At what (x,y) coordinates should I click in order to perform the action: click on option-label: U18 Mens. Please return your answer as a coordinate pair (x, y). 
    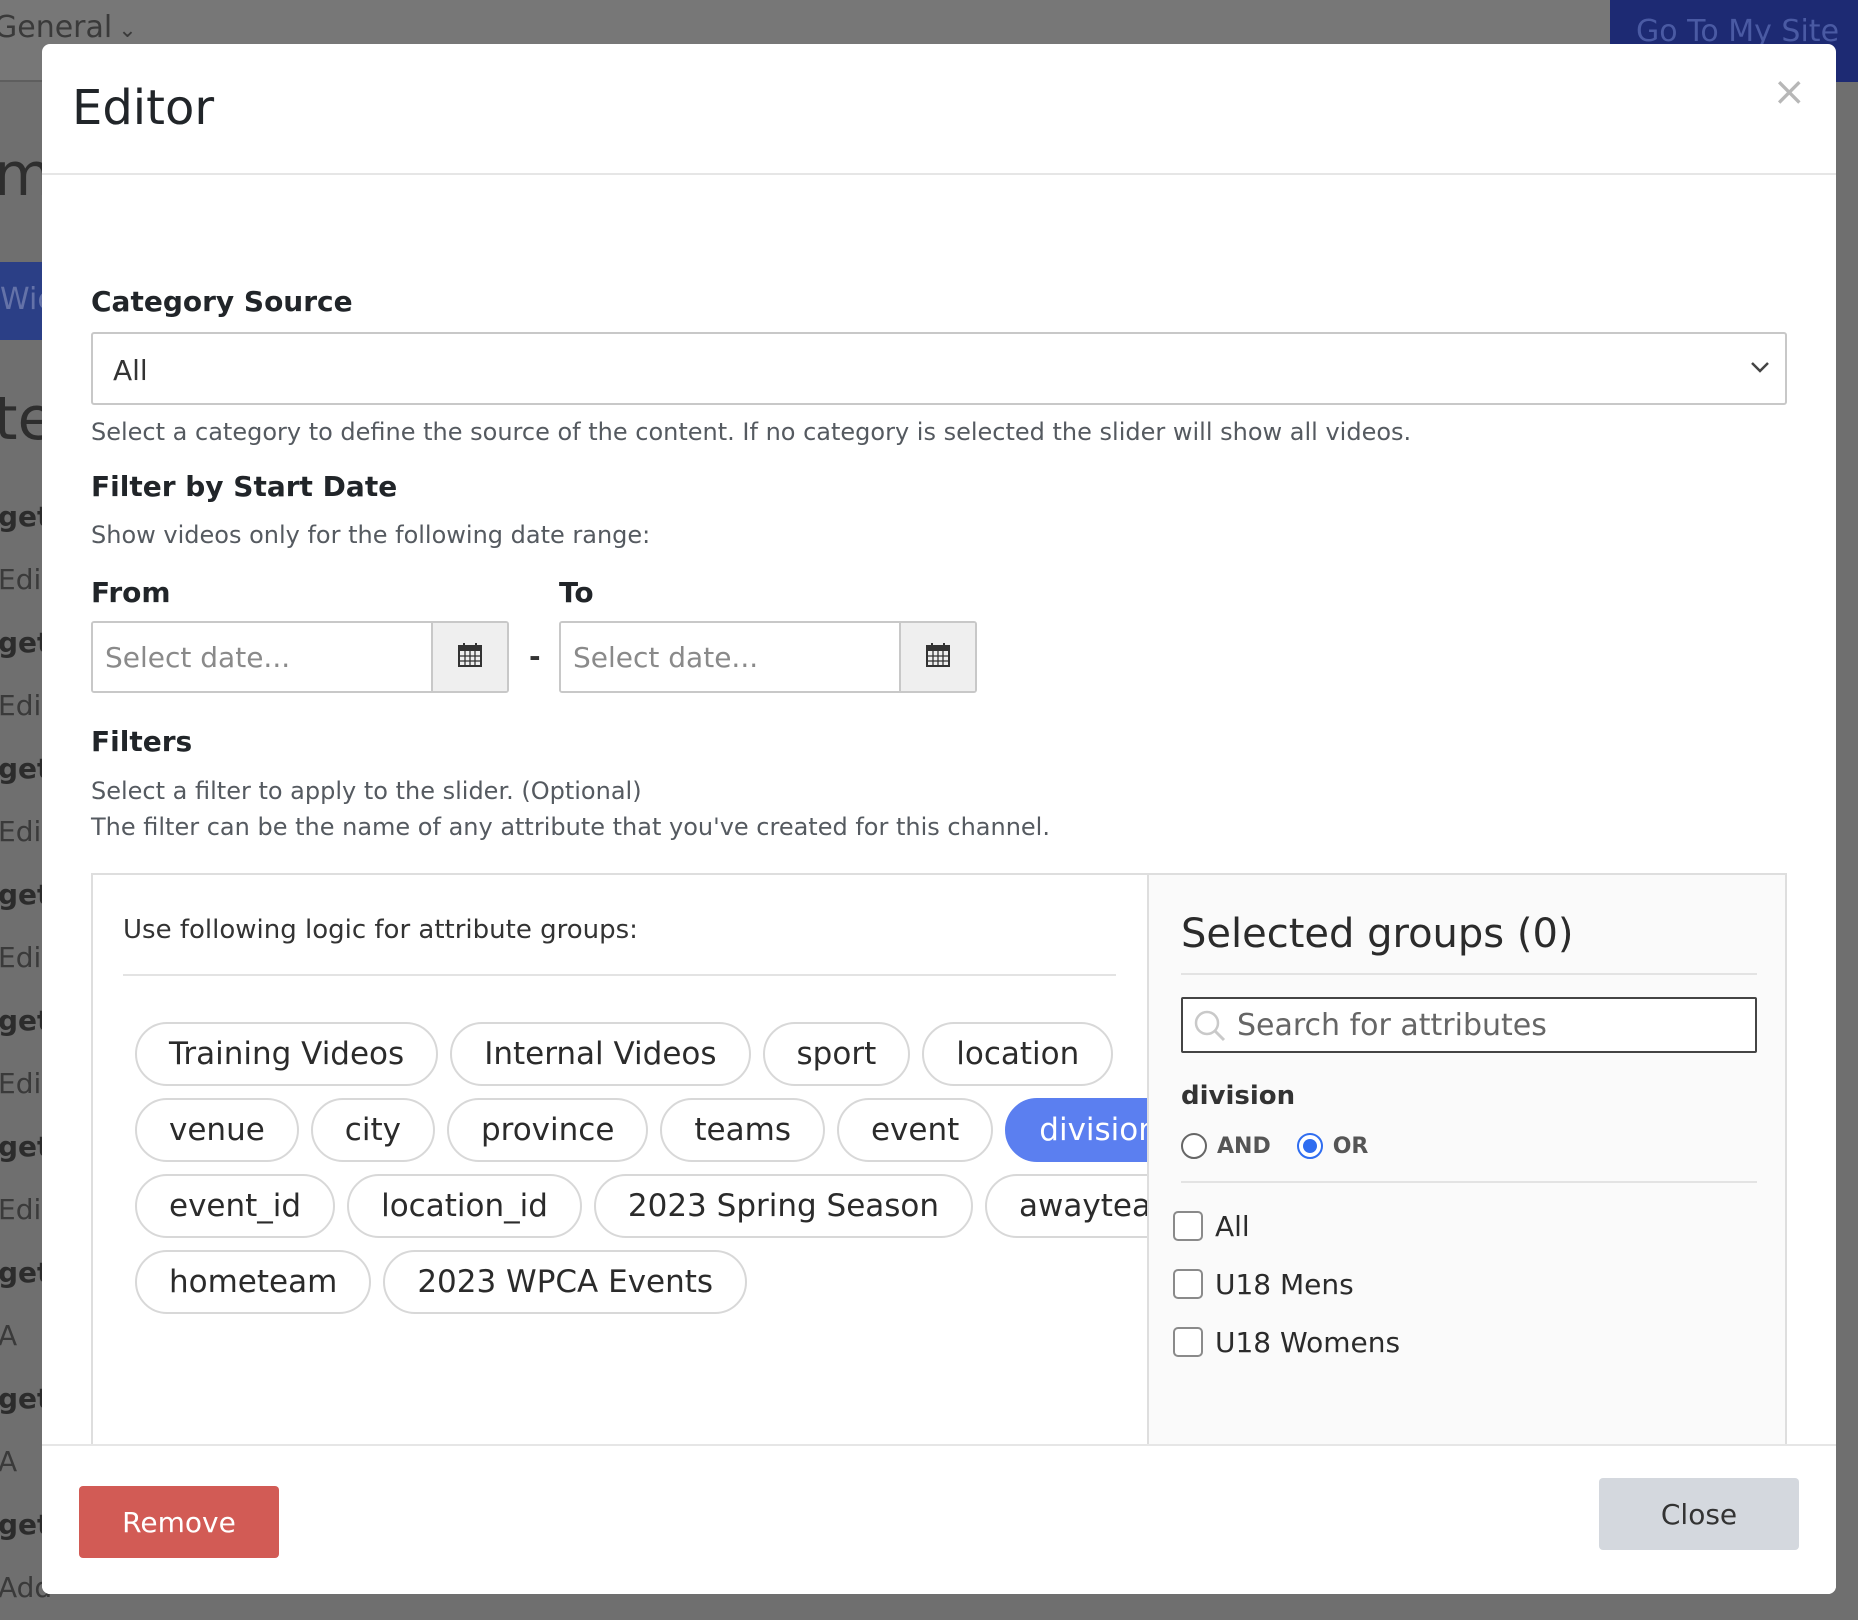
    Looking at the image, I should click on (1284, 1284).